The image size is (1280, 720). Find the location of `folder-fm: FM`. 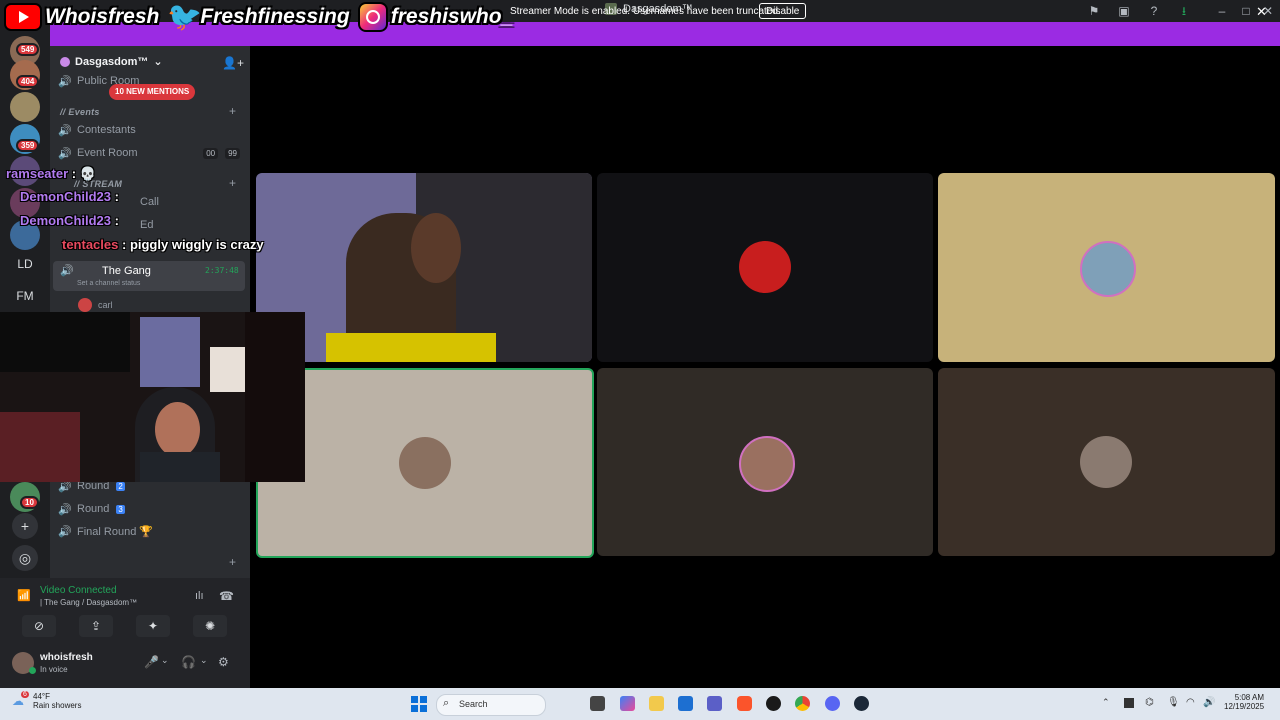

folder-fm: FM is located at coordinates (25, 299).